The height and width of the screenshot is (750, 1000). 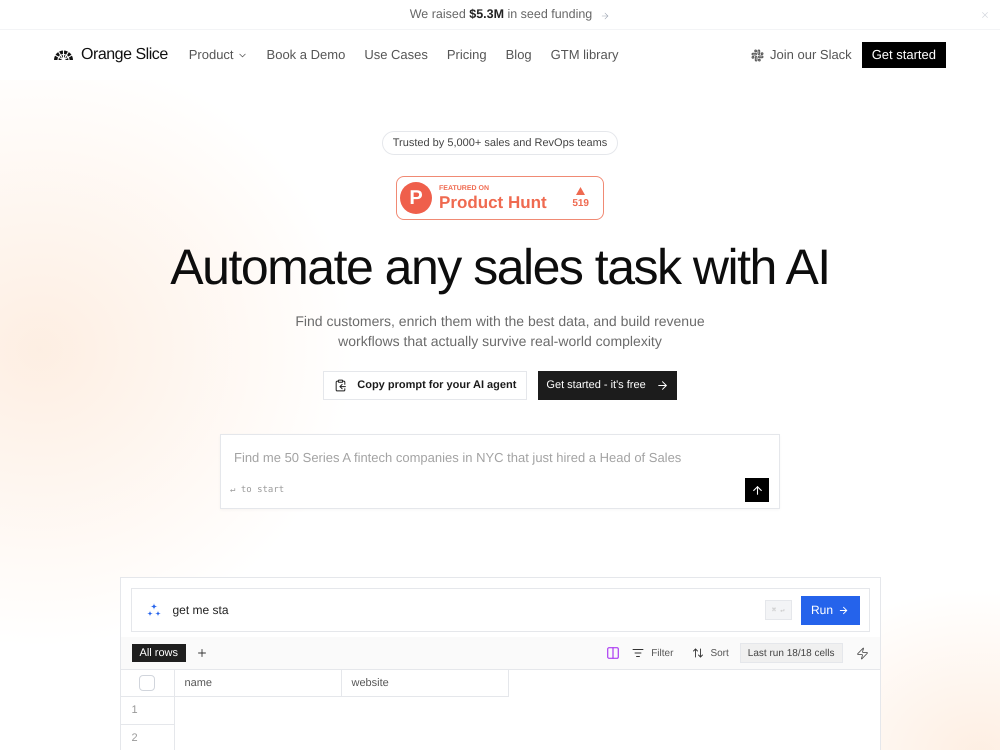 What do you see at coordinates (830, 610) in the screenshot?
I see `run-button: Run` at bounding box center [830, 610].